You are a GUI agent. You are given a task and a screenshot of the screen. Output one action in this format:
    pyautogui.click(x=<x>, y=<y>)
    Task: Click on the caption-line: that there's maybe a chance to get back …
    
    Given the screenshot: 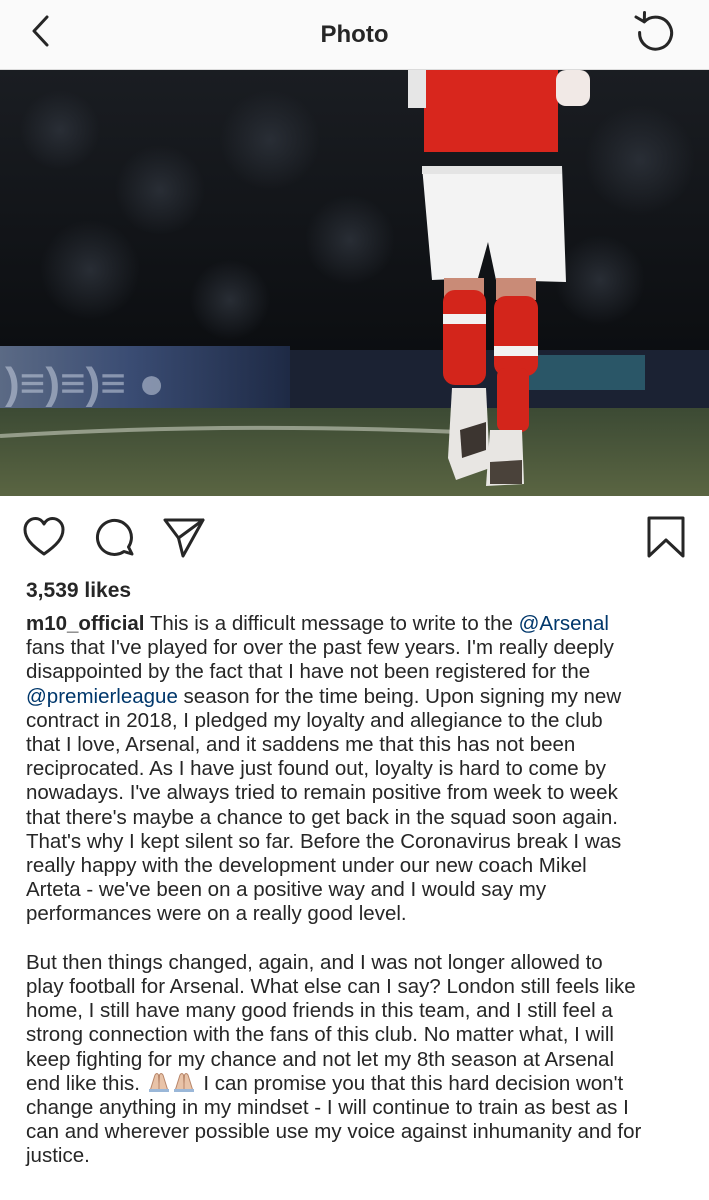 What is the action you would take?
    pyautogui.click(x=322, y=817)
    